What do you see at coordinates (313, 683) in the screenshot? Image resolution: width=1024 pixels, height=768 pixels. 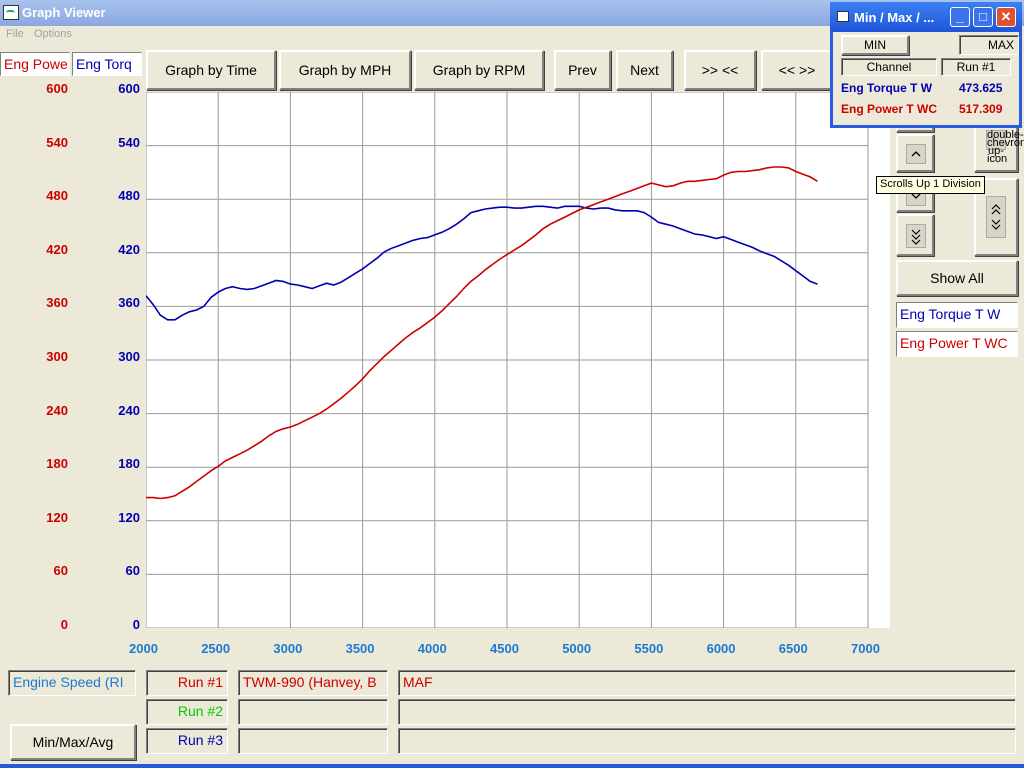 I see `run-1-file: TWM-990 (Hanvey, B` at bounding box center [313, 683].